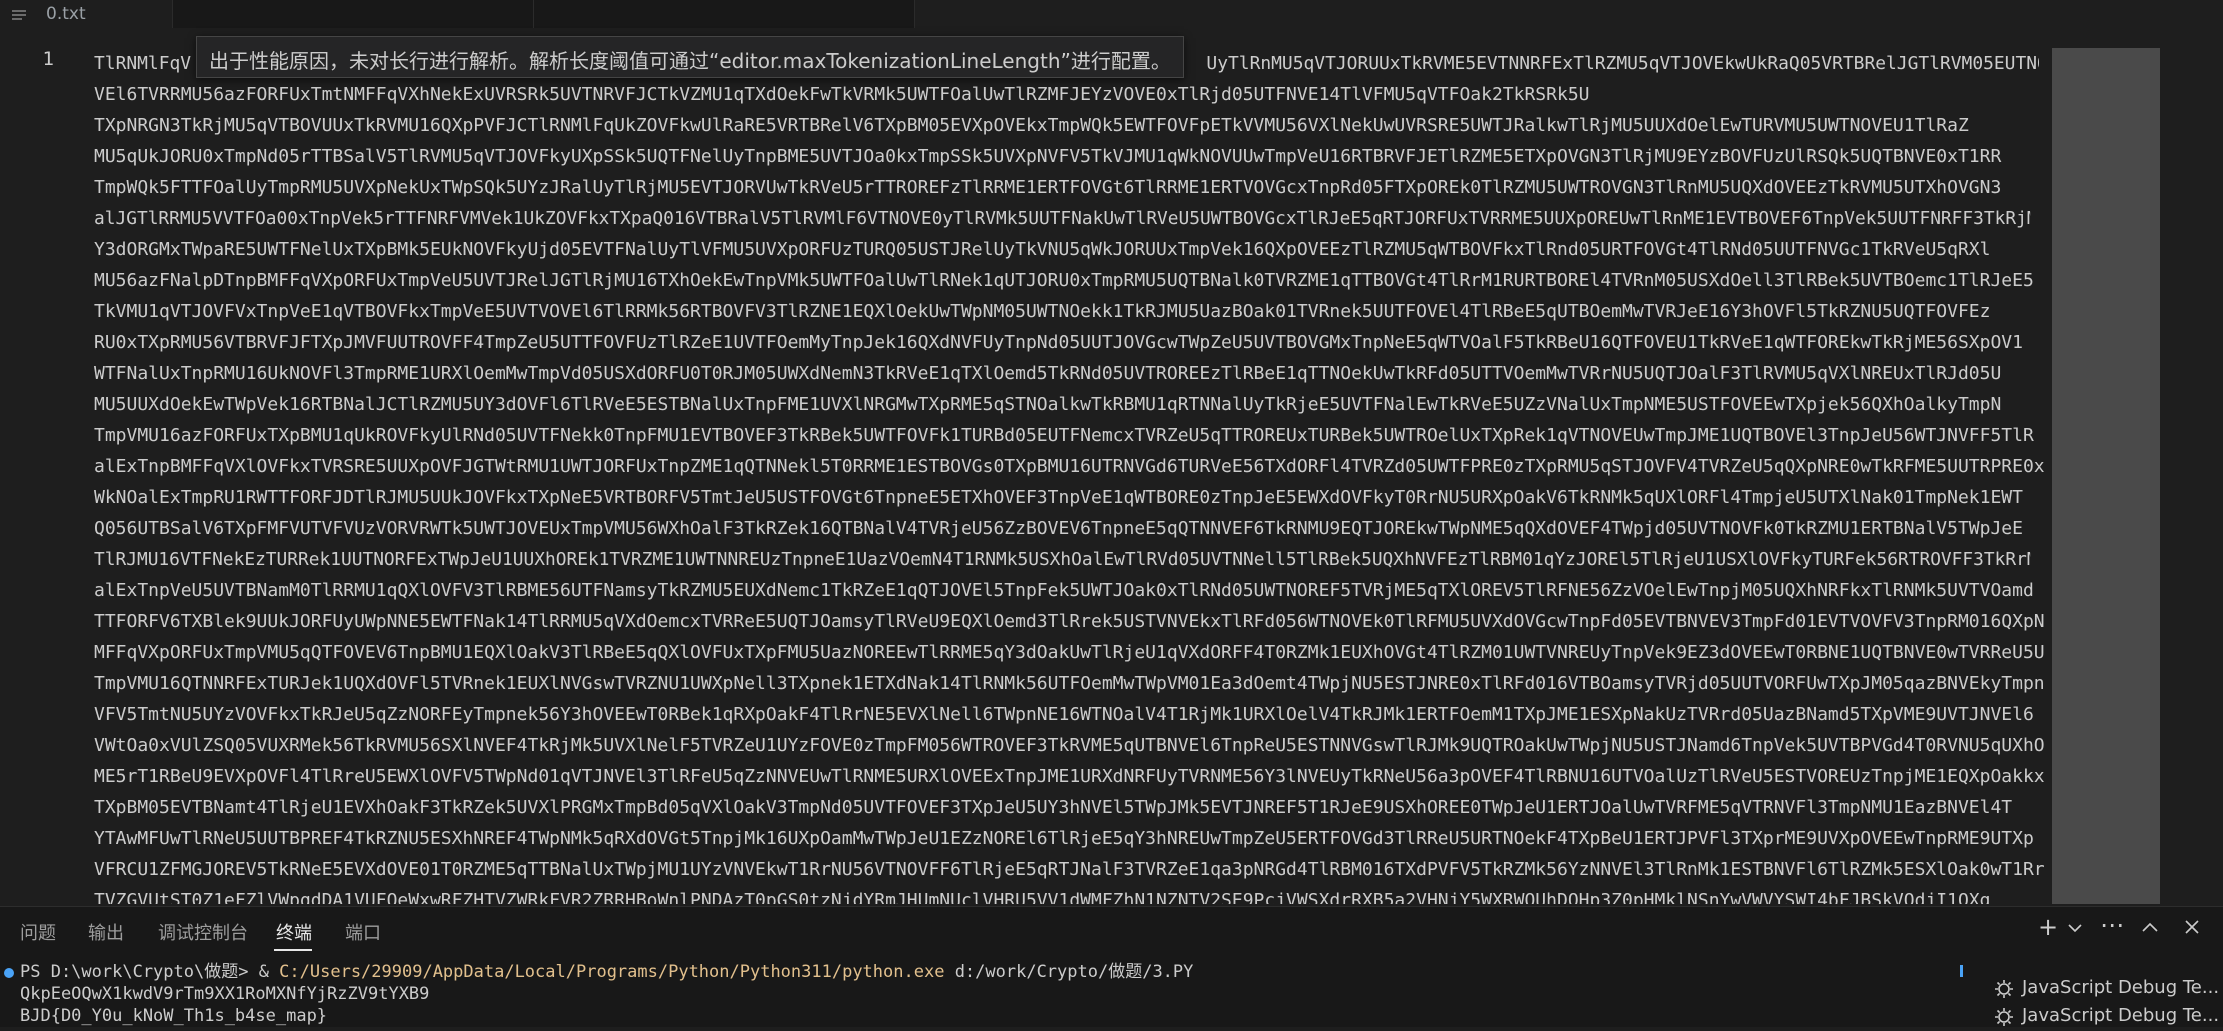 The width and height of the screenshot is (2223, 1031). What do you see at coordinates (48, 59) in the screenshot?
I see `line-number: 1` at bounding box center [48, 59].